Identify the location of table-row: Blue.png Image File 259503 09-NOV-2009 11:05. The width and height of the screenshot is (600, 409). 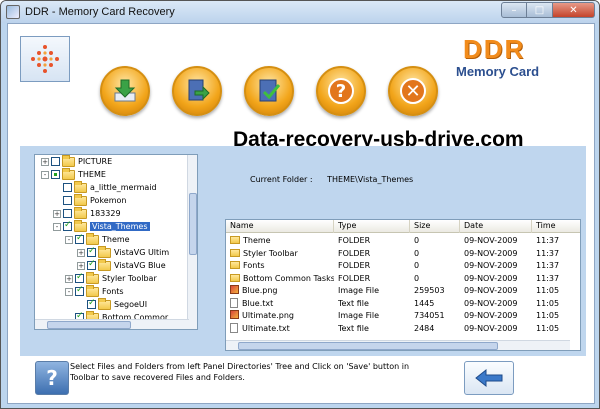
(403, 291).